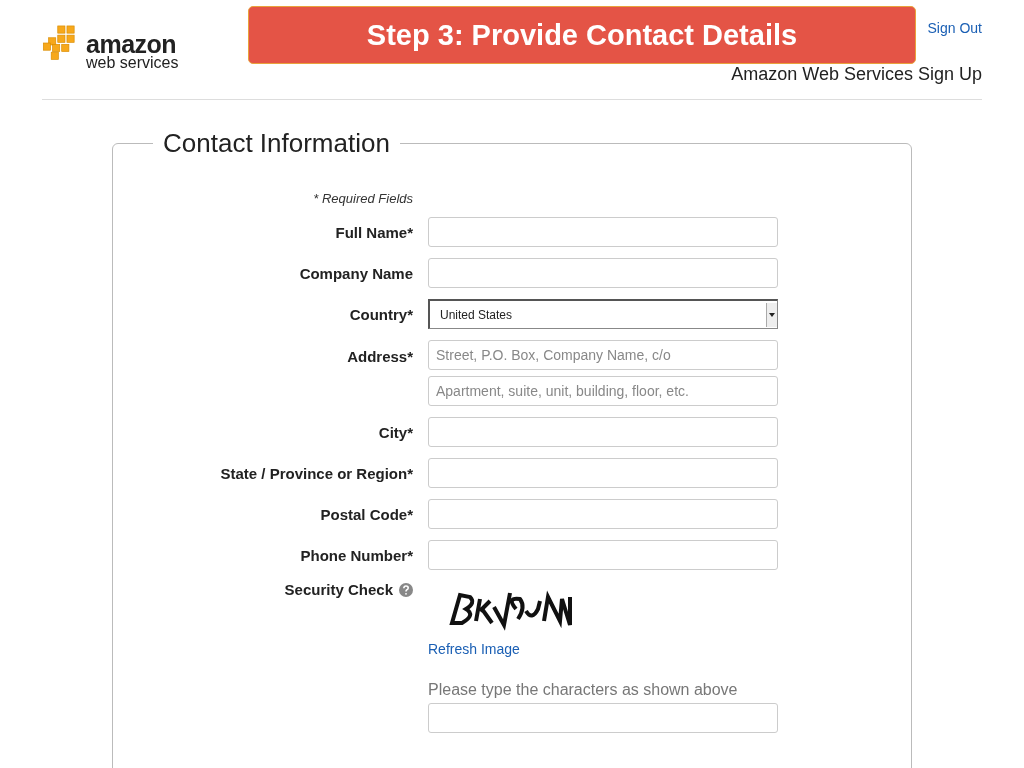  Describe the element at coordinates (356, 273) in the screenshot. I see `field-label: Company Name` at that location.